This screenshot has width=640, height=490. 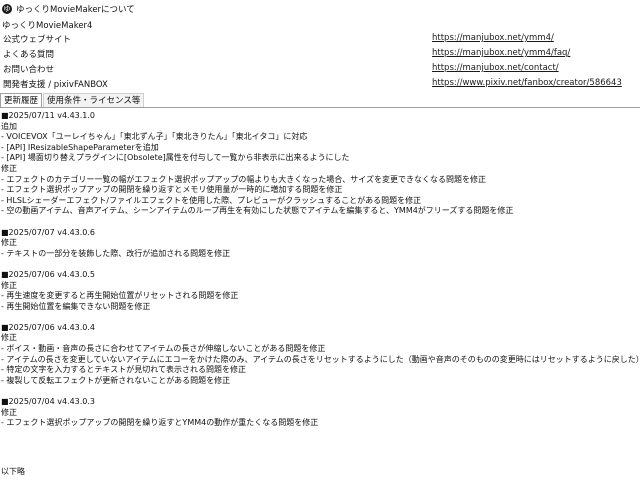 What do you see at coordinates (48, 115) in the screenshot?
I see `changelog-version-heading: ■2025/07/11 v4.43.1.0` at bounding box center [48, 115].